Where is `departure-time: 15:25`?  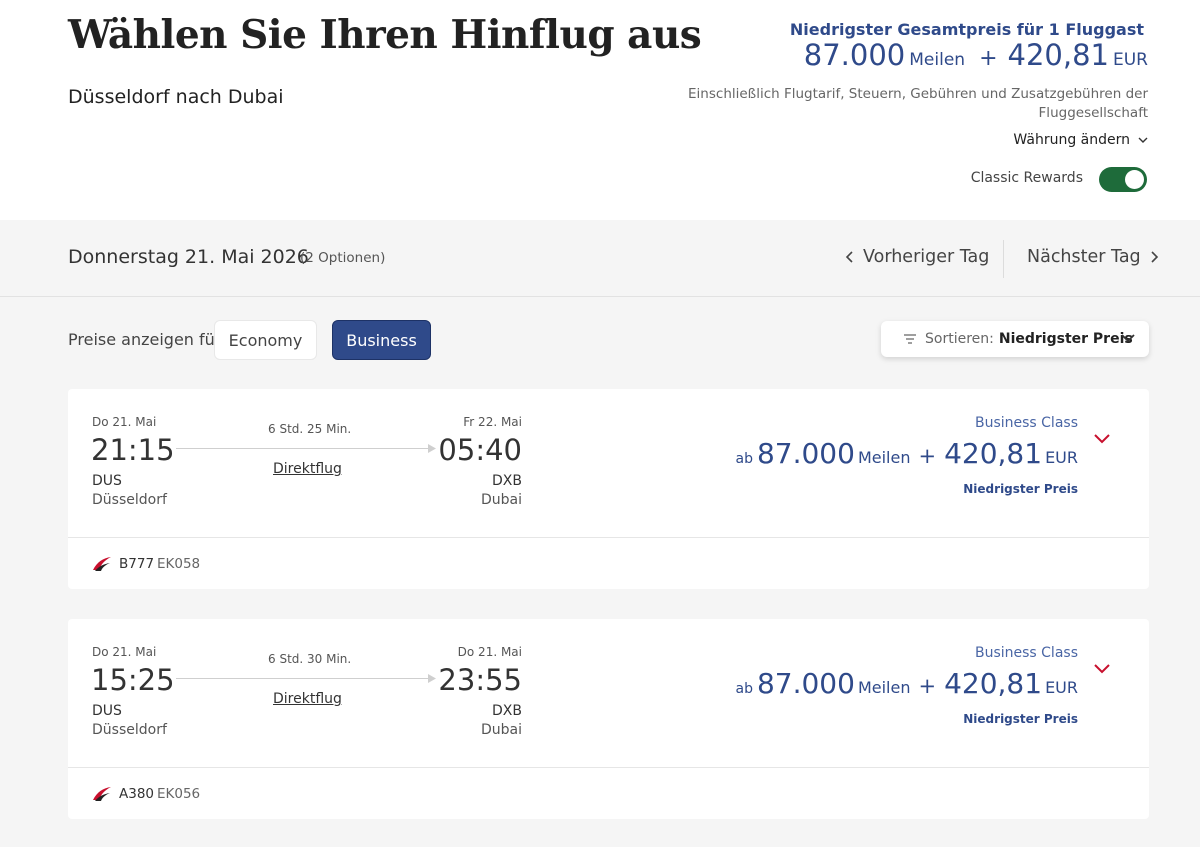 departure-time: 15:25 is located at coordinates (133, 680).